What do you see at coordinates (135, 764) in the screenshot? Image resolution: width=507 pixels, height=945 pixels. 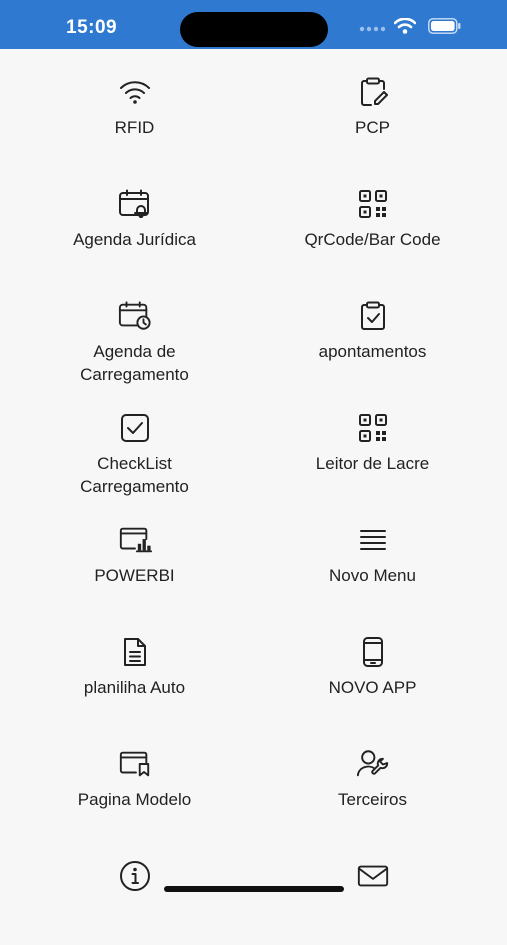 I see `window-bookmark-icon` at bounding box center [135, 764].